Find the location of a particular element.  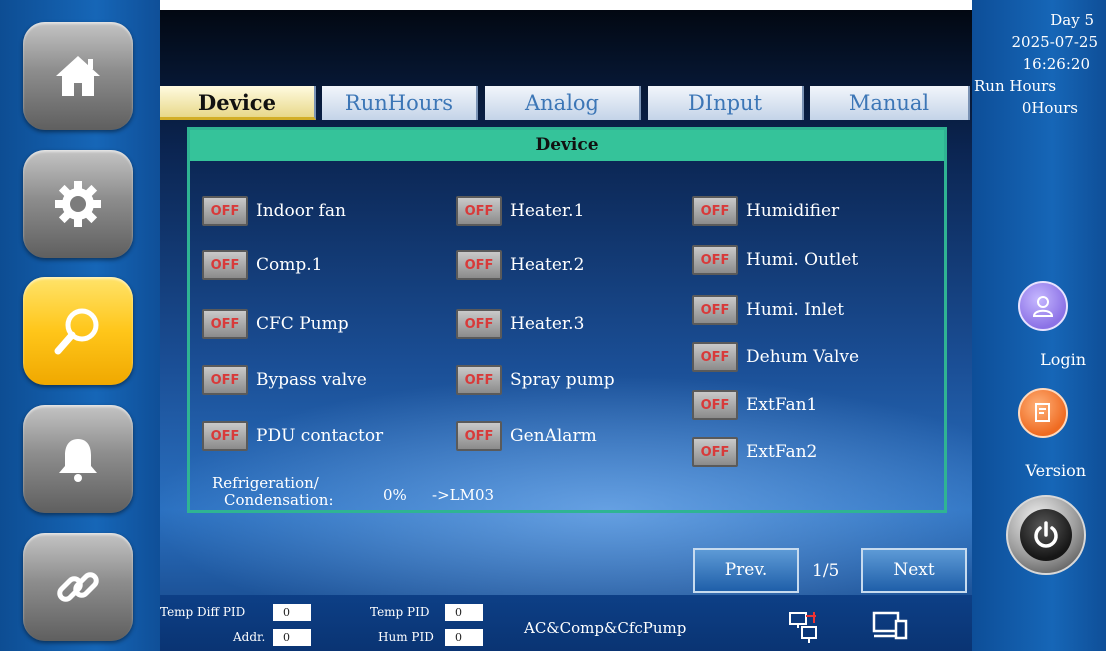

tab-analog: Analog is located at coordinates (563, 103).